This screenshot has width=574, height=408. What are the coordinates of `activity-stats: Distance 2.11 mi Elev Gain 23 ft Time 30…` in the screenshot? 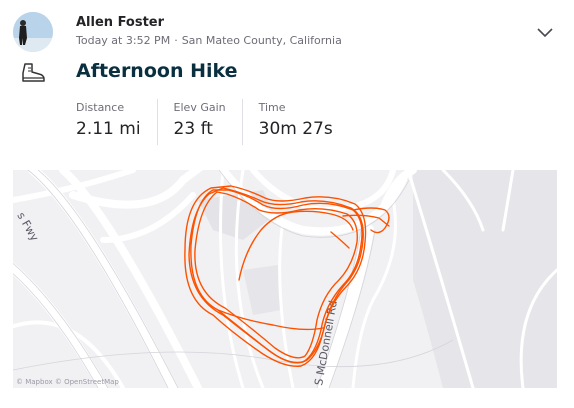 It's located at (220, 122).